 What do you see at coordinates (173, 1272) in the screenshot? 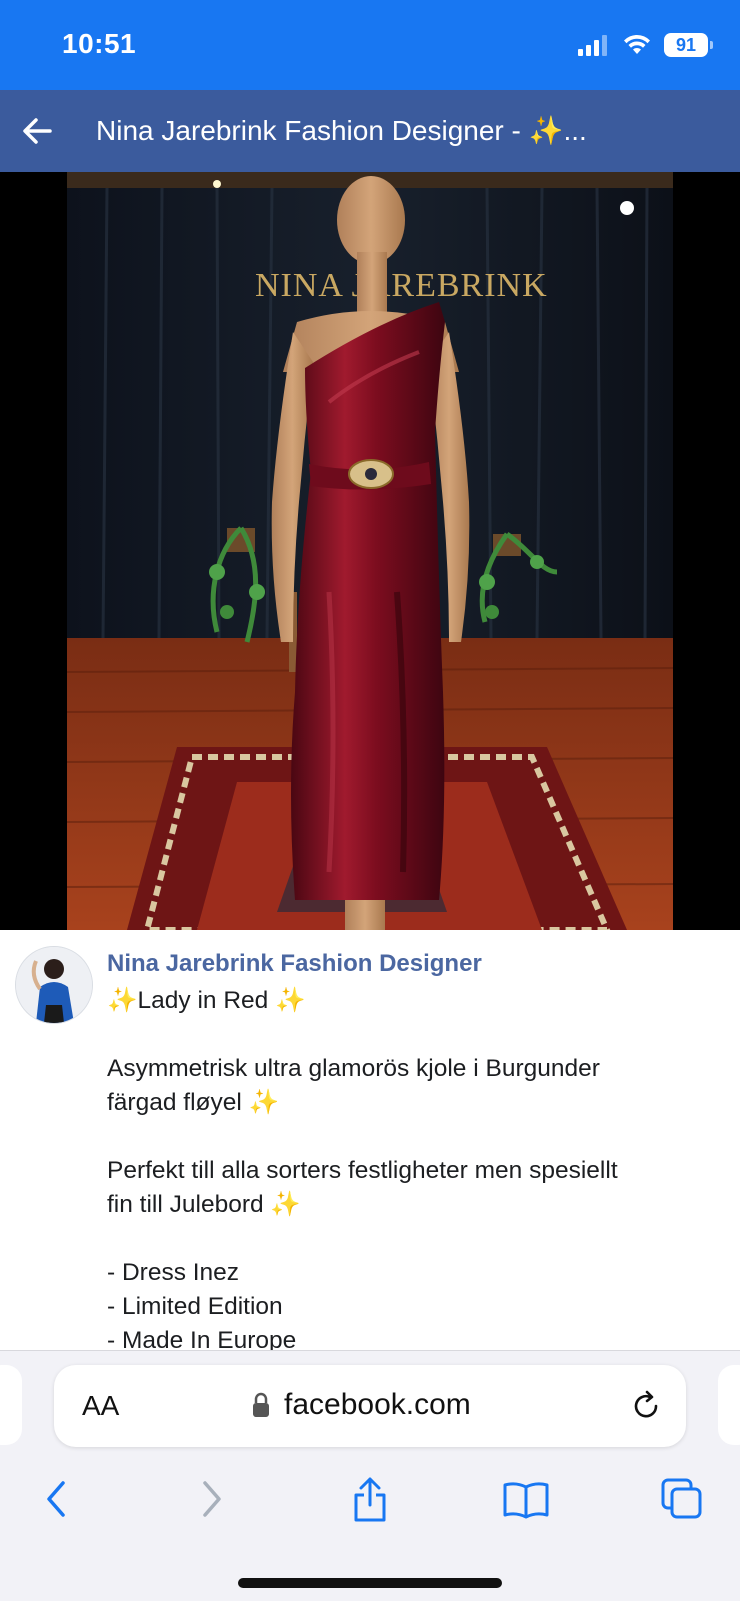
I see `post-line: - Dress Inez` at bounding box center [173, 1272].